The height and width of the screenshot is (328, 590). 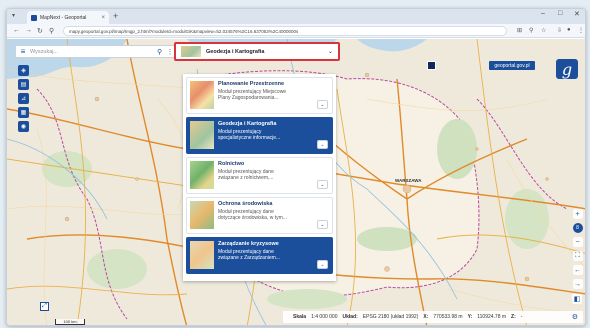 I want to click on next-view-icon: →, so click(x=577, y=284).